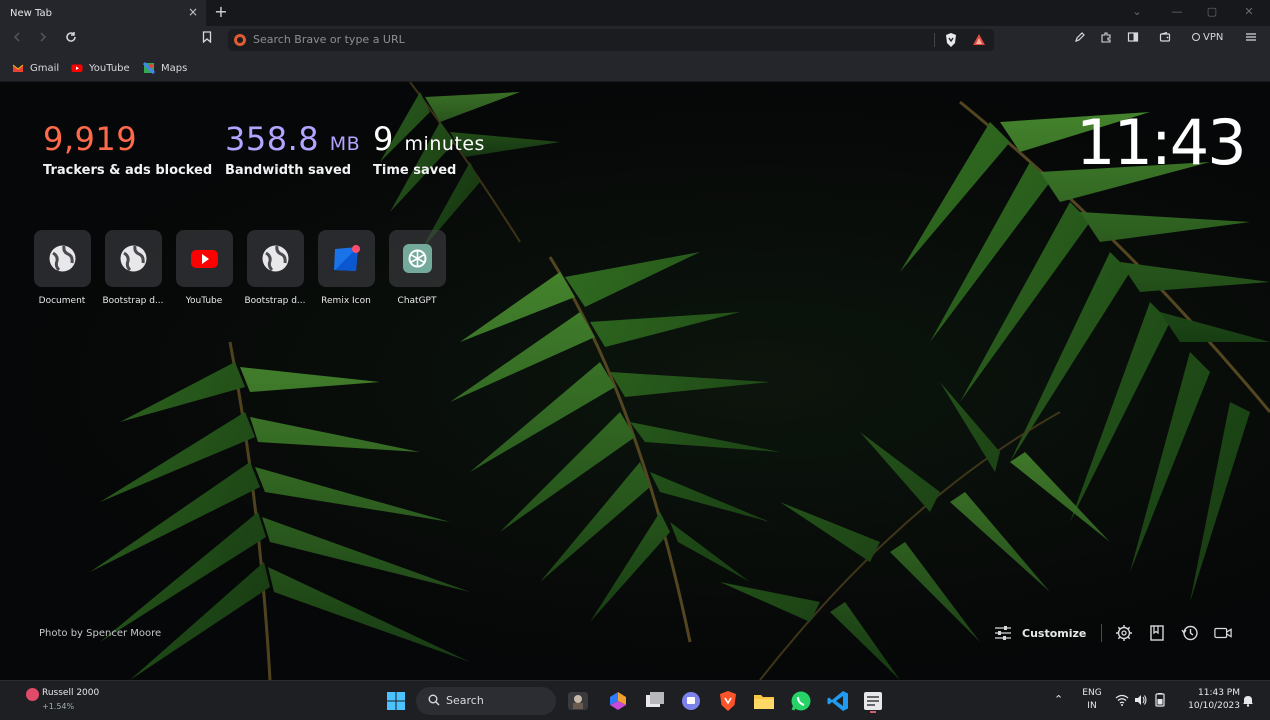 The image size is (1270, 720). I want to click on maps-icon, so click(149, 68).